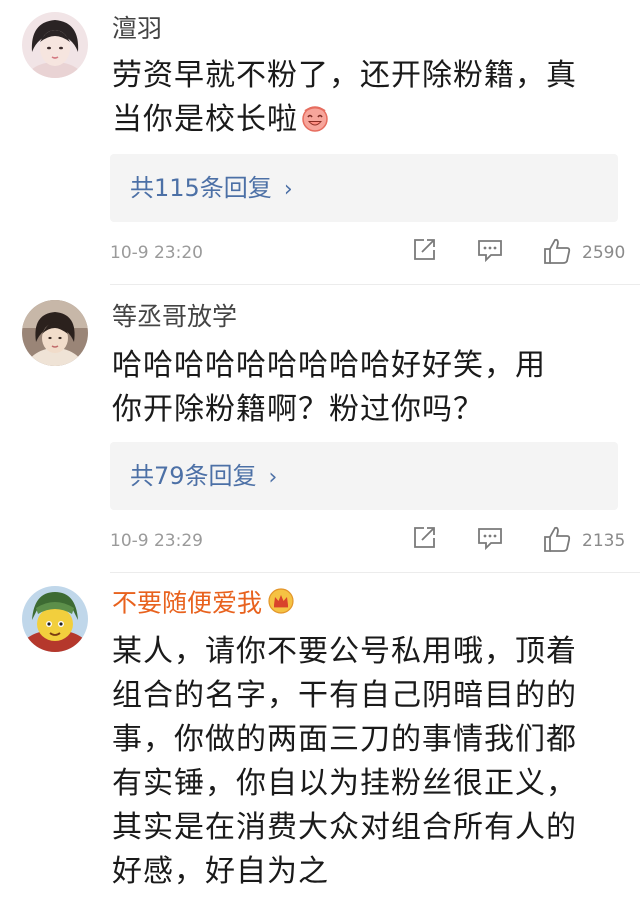  I want to click on replies-box: 共115条回复 ›, so click(364, 188).